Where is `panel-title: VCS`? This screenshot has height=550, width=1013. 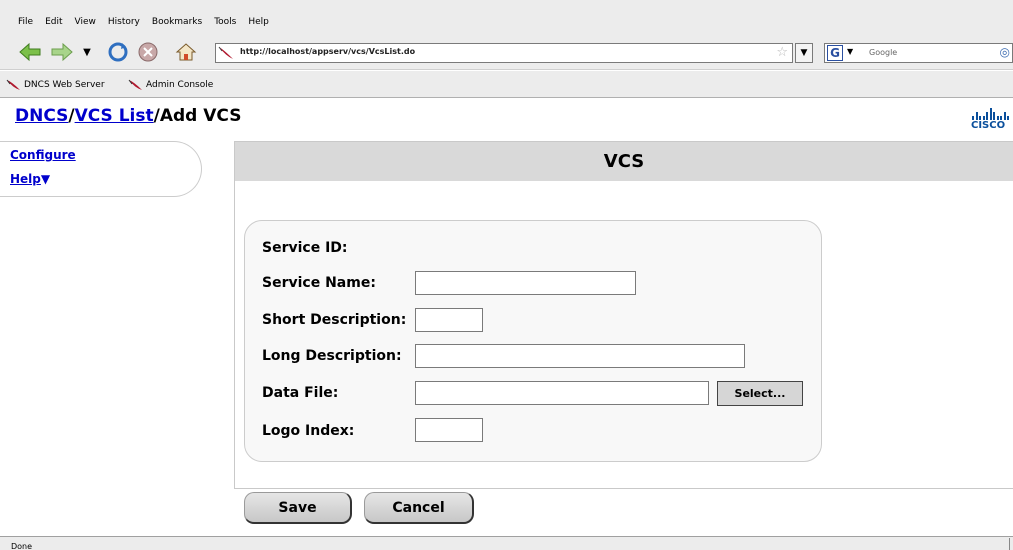
panel-title: VCS is located at coordinates (624, 161).